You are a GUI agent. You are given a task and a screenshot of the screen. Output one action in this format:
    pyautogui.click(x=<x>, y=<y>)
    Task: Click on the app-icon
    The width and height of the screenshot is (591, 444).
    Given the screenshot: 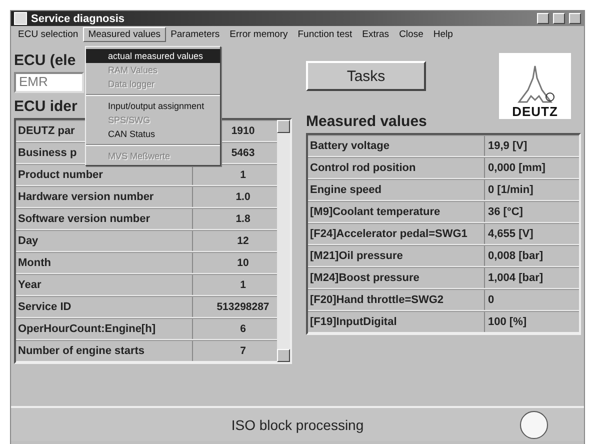 What is the action you would take?
    pyautogui.click(x=20, y=18)
    